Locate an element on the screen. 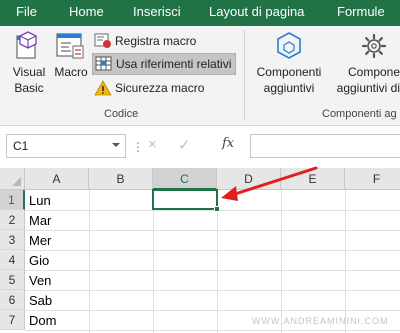  row-header-3: 3 is located at coordinates (12, 240).